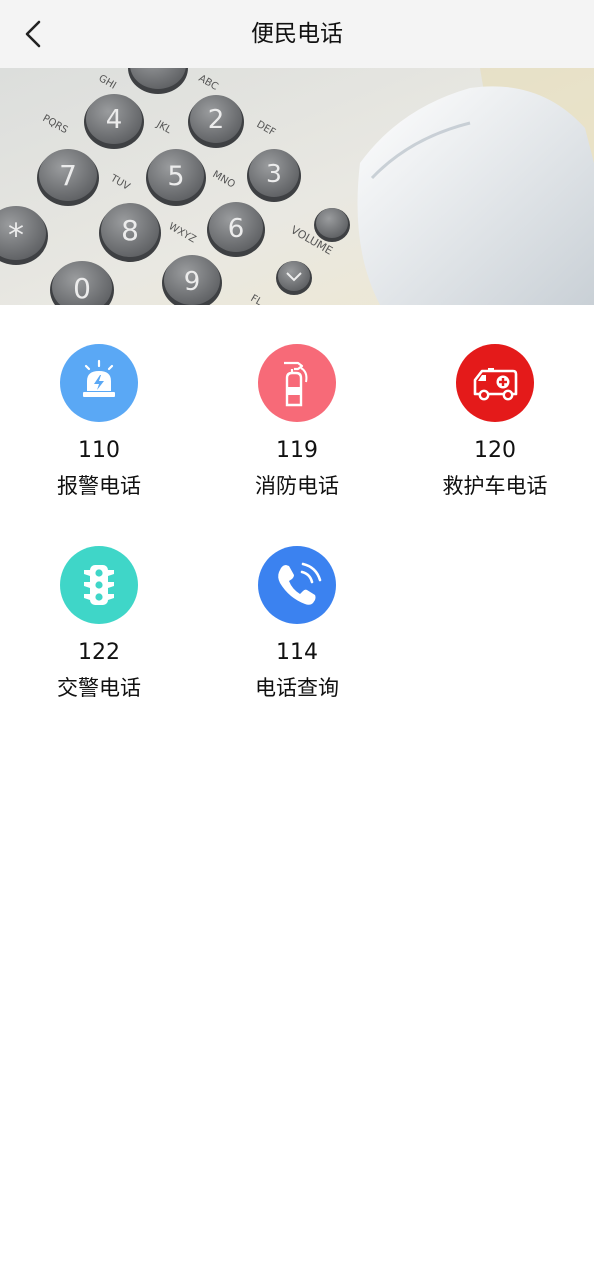  I want to click on fire-extinguisher-icon, so click(297, 383).